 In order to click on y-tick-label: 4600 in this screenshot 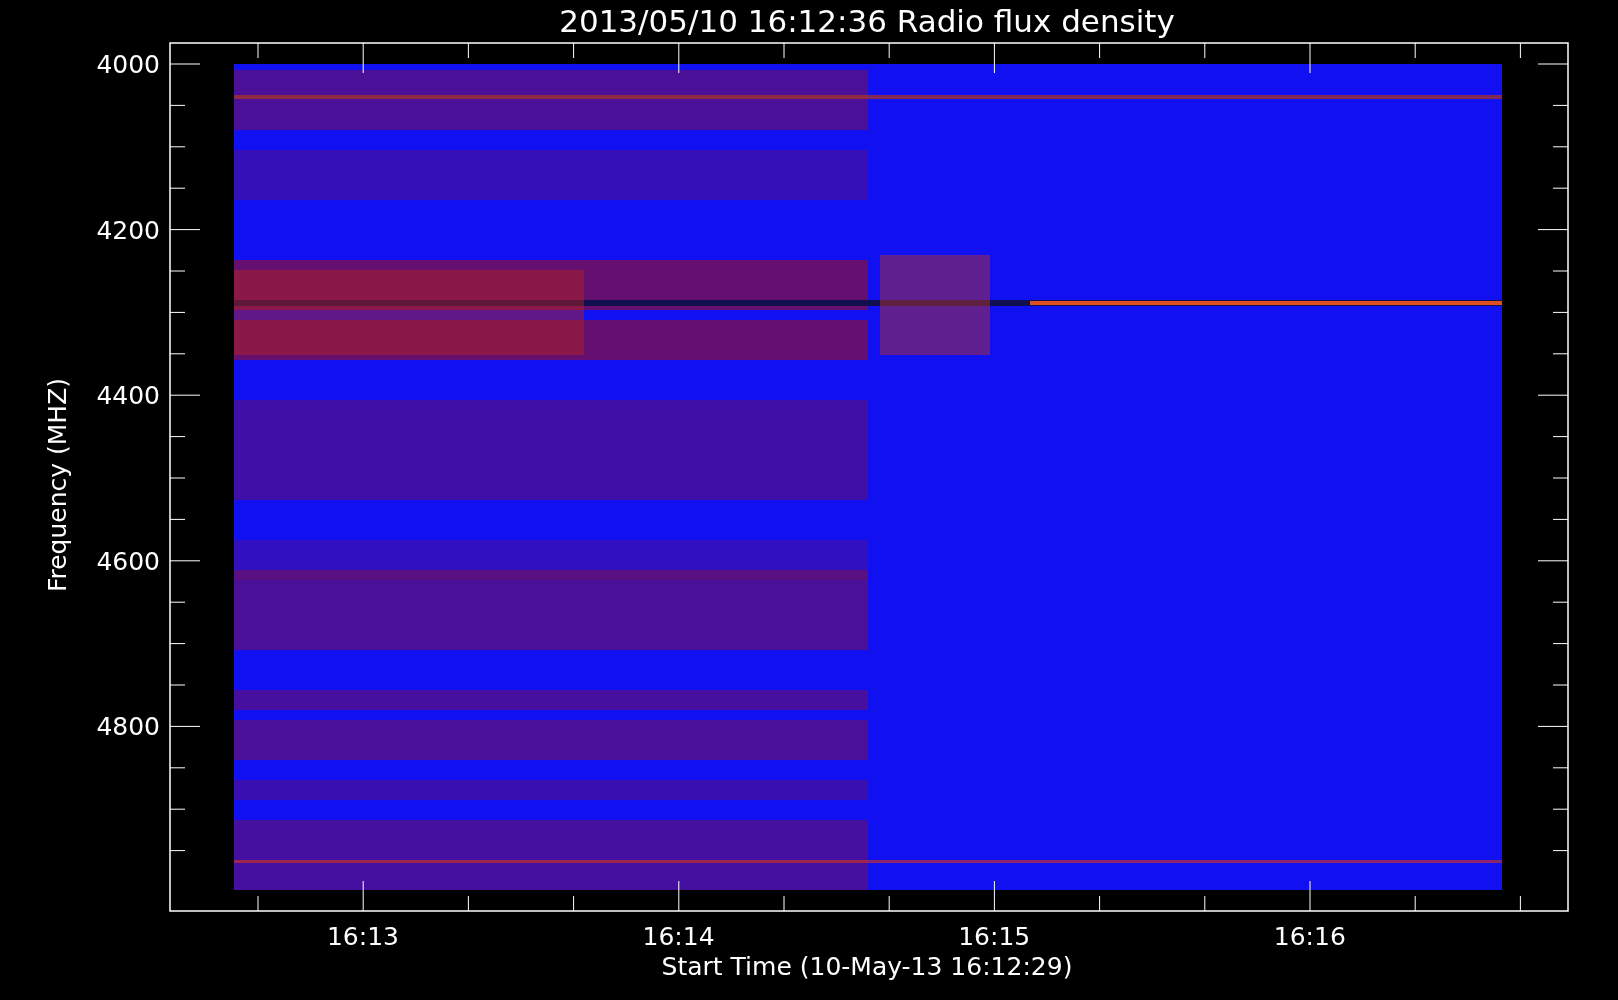, I will do `click(128, 561)`.